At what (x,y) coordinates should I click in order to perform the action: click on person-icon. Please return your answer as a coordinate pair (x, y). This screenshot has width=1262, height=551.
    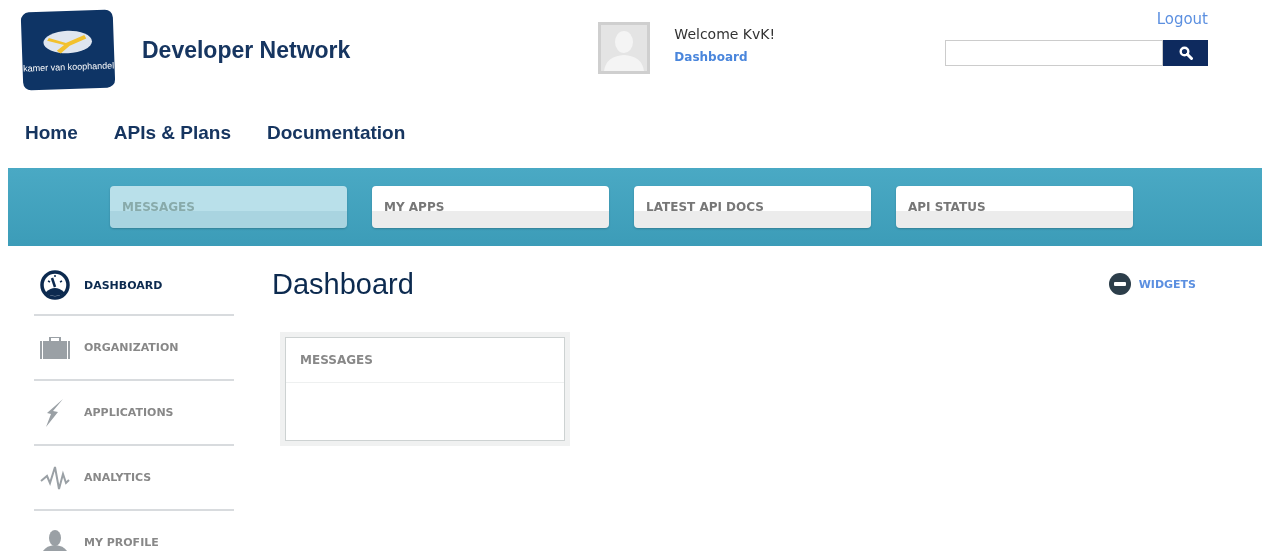
    Looking at the image, I should click on (55, 540).